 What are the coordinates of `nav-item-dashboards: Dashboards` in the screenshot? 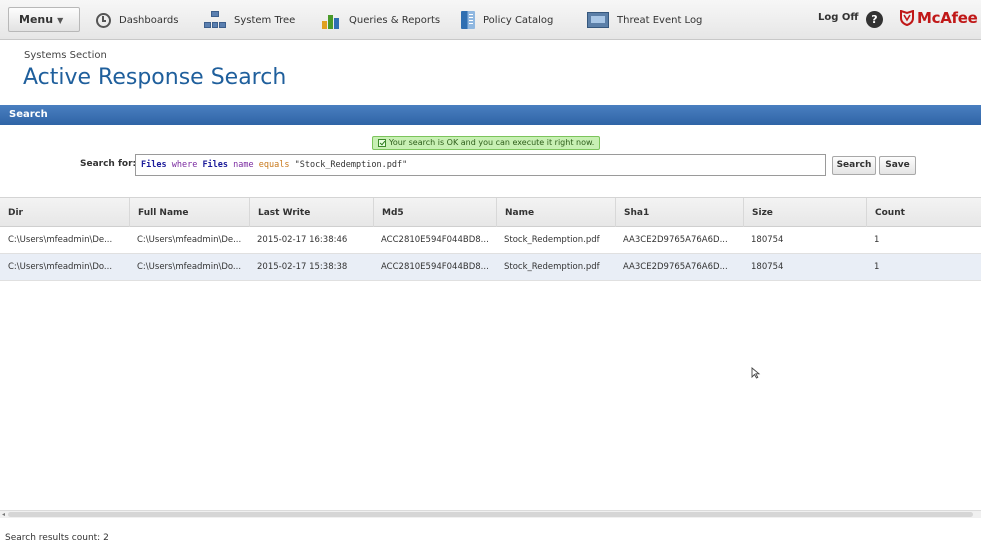 It's located at (137, 20).